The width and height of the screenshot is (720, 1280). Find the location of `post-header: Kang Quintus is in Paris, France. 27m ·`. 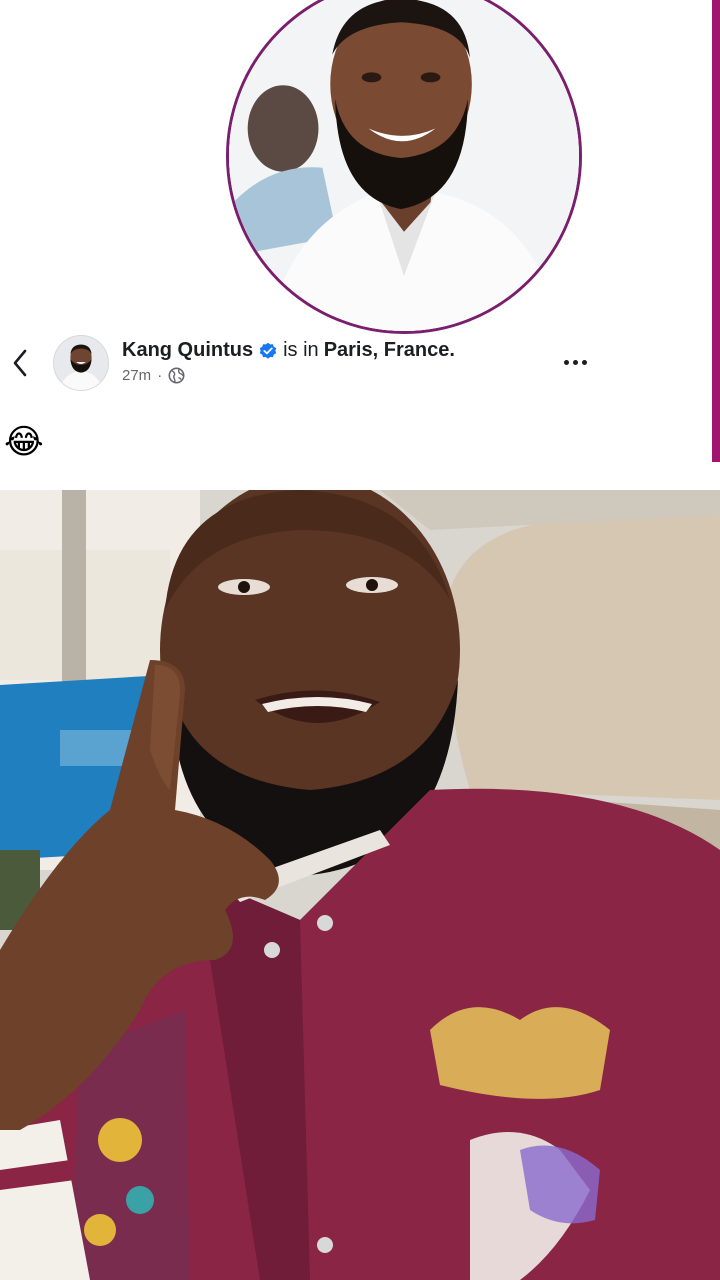

post-header: Kang Quintus is in Paris, France. 27m · is located at coordinates (356, 362).